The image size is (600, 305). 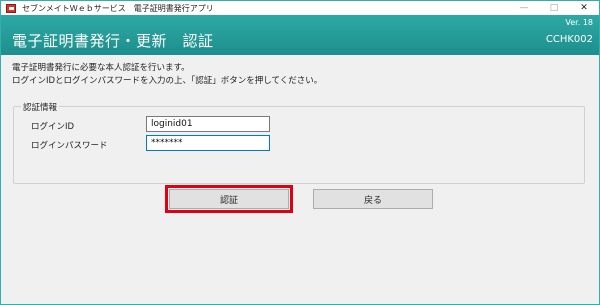 I want to click on highlight-box, so click(x=229, y=199).